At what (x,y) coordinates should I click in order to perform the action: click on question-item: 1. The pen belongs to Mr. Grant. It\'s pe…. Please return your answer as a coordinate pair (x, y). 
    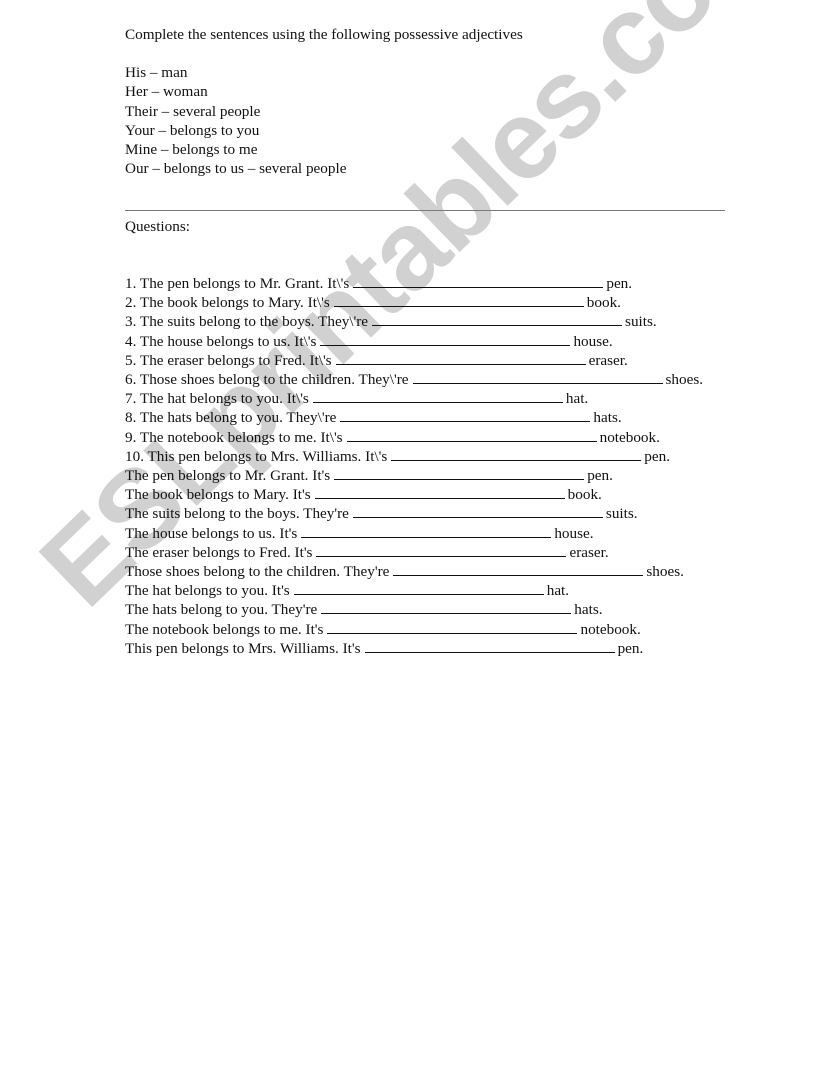
    Looking at the image, I should click on (430, 283).